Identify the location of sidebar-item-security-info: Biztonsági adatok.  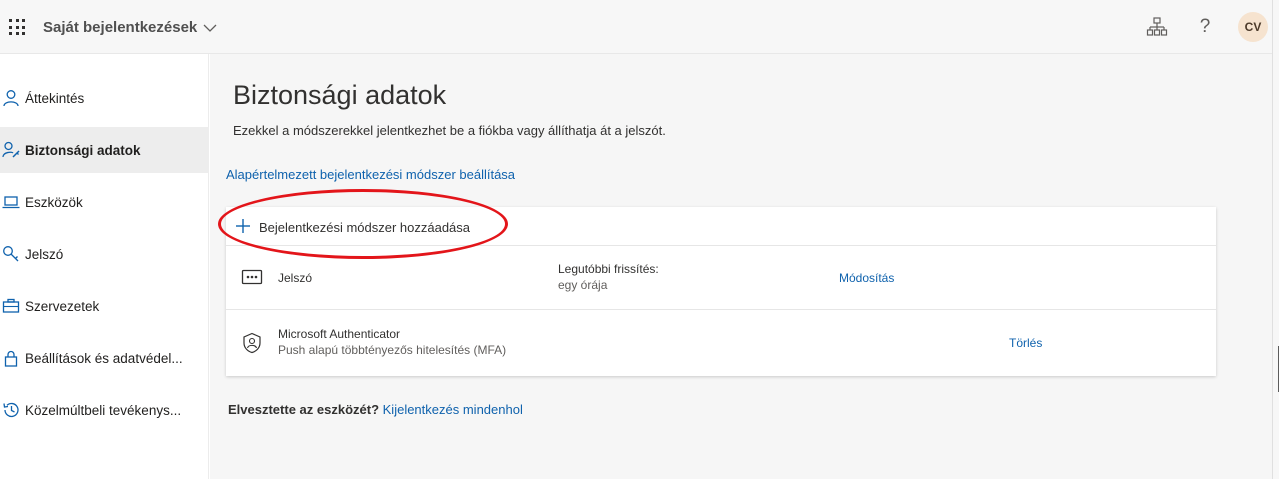
(104, 150).